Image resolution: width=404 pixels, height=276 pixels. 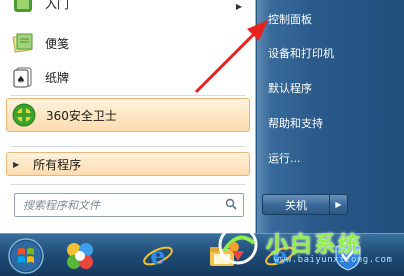 I want to click on right-item-default-programs: 默认程序, so click(x=327, y=88).